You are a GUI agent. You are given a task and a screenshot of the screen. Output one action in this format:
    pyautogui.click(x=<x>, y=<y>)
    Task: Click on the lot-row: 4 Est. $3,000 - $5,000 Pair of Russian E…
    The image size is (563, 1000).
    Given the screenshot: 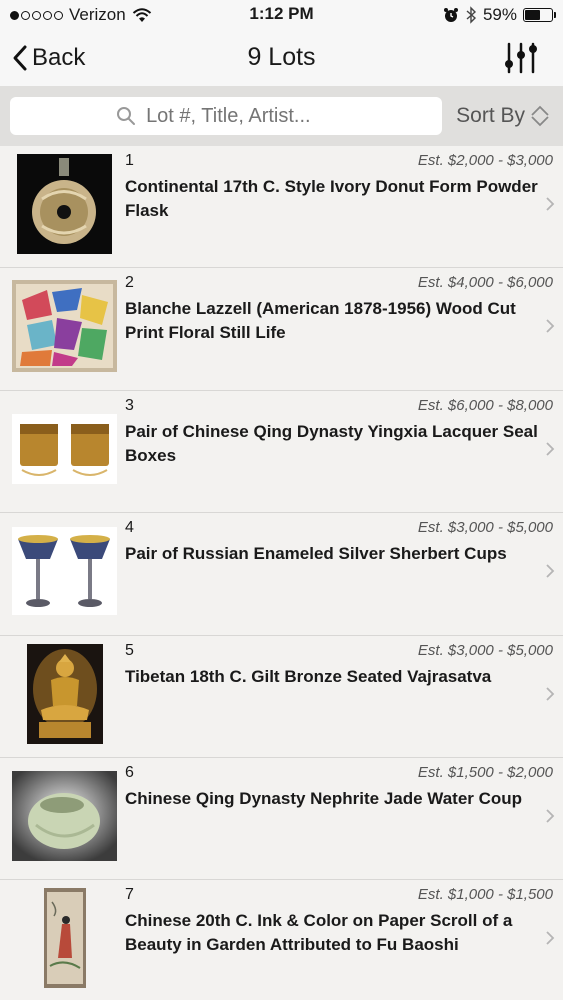 What is the action you would take?
    pyautogui.click(x=281, y=574)
    